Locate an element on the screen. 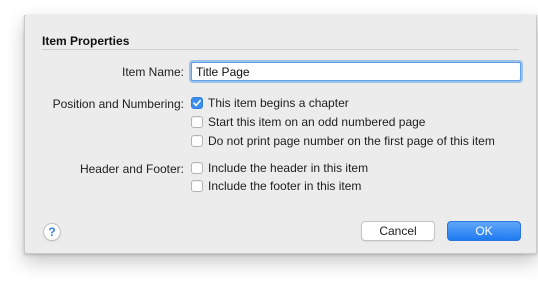 The width and height of the screenshot is (538, 282). begins-chapter-checkbox is located at coordinates (197, 103).